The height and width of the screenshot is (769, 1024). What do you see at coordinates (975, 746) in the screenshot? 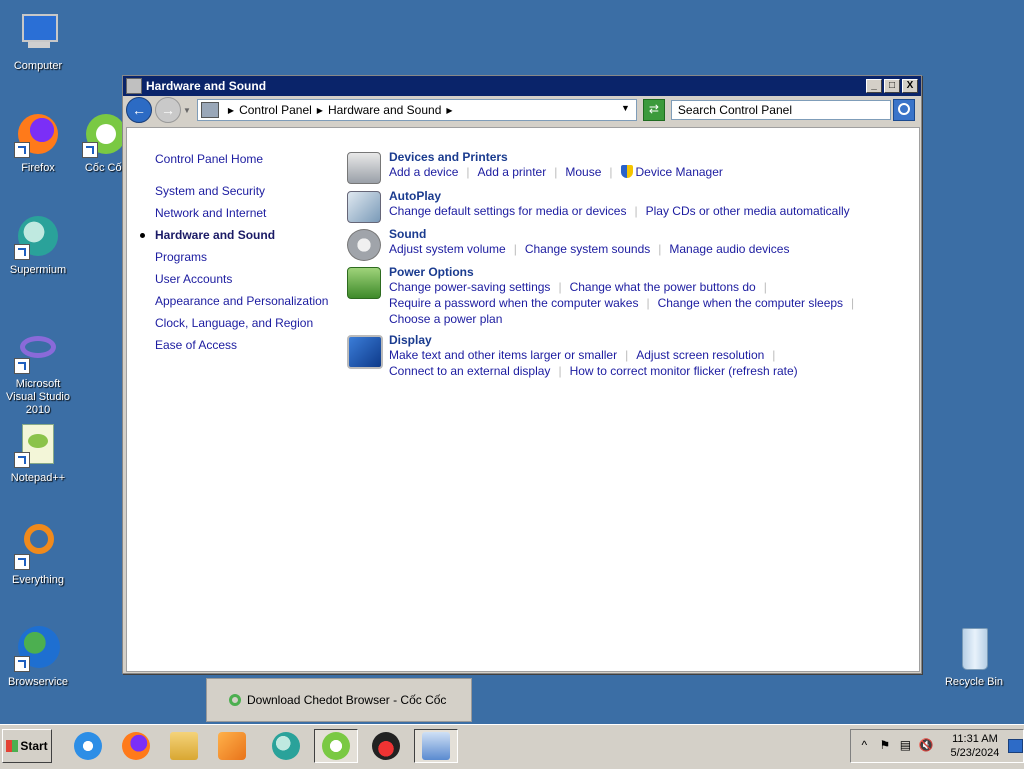
I see `clock: 11:31 AM 5/23/2024` at bounding box center [975, 746].